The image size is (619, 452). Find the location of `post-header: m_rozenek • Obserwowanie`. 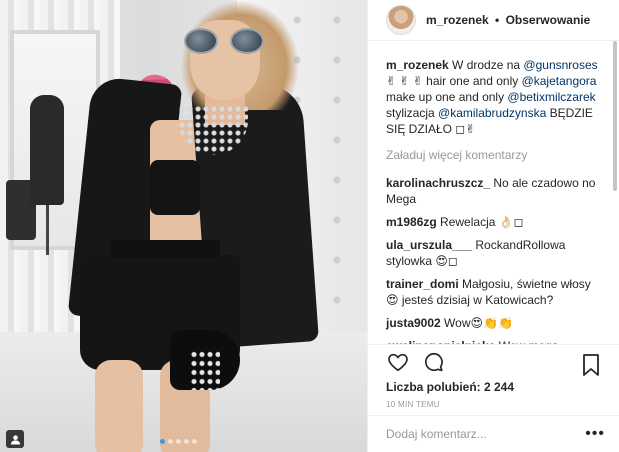

post-header: m_rozenek • Obserwowanie is located at coordinates (493, 21).